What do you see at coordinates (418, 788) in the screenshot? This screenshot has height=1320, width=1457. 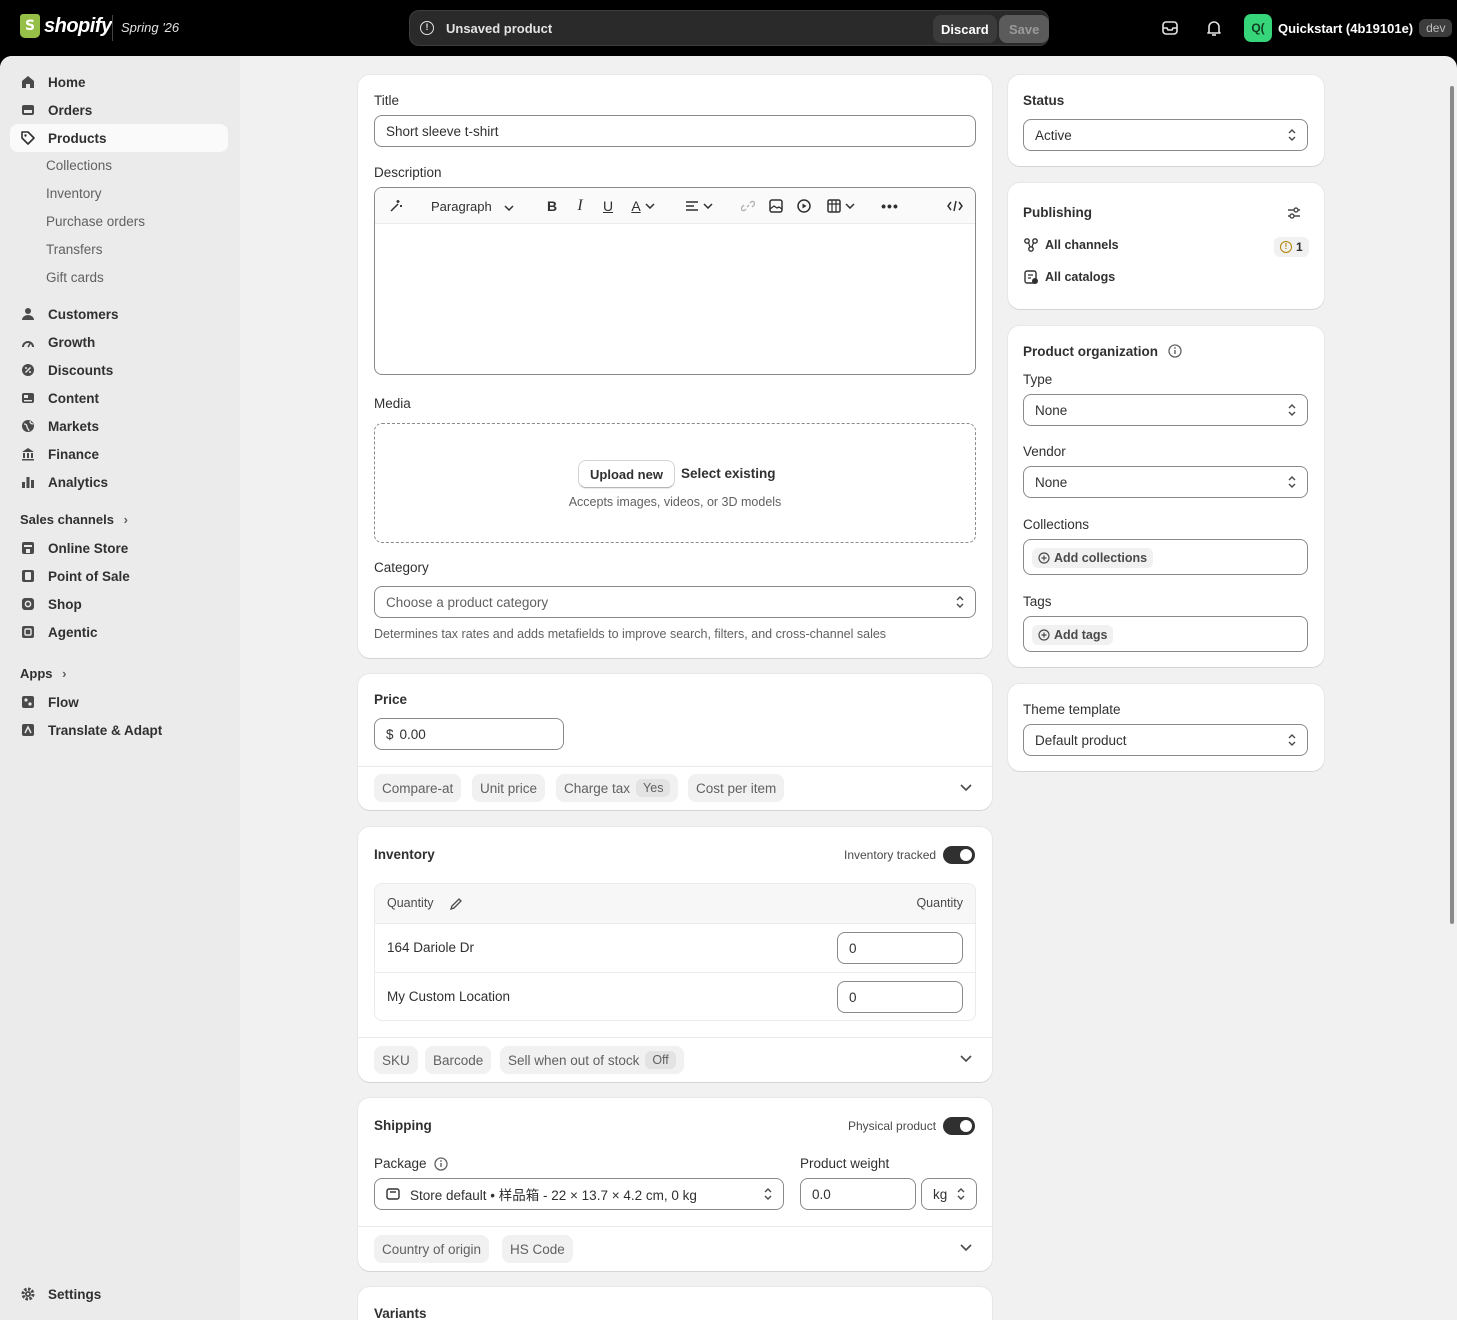 I see `compare-at-pill: Compare-at` at bounding box center [418, 788].